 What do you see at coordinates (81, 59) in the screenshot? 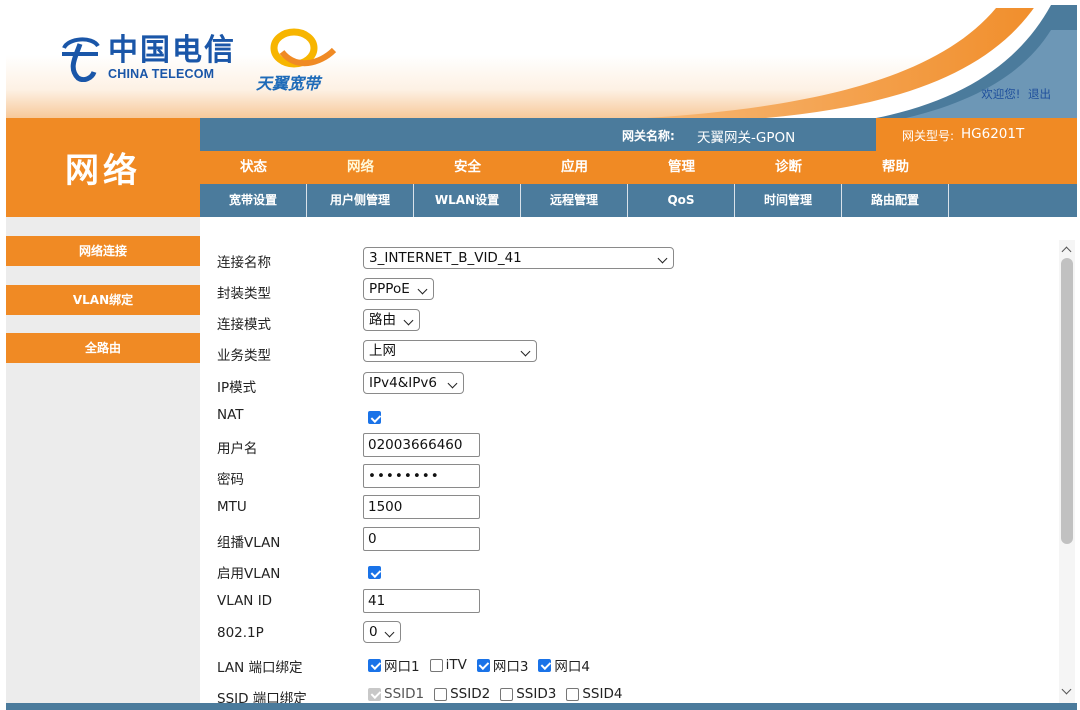
I see `telecom-e-icon` at bounding box center [81, 59].